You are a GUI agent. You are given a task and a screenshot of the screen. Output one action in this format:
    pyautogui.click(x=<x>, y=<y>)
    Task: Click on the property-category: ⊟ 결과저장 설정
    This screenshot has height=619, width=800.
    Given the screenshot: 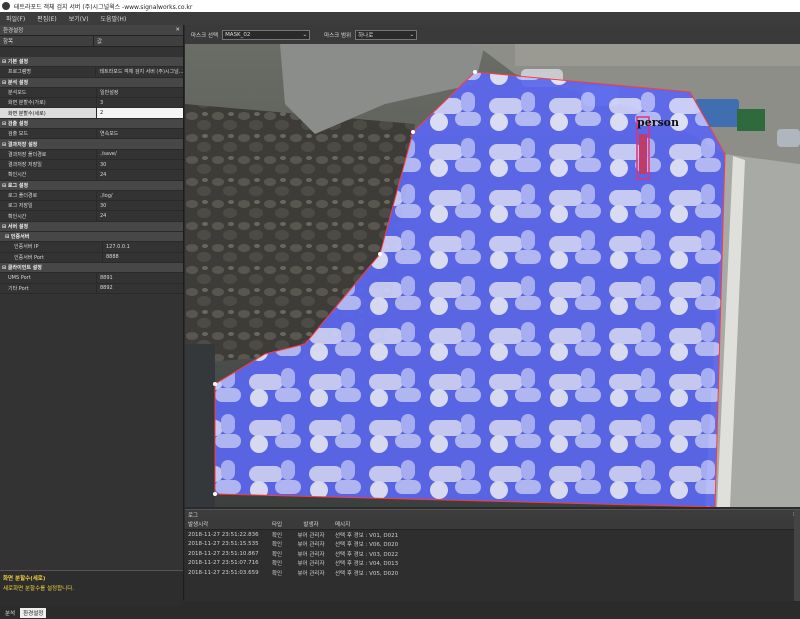 What is the action you would take?
    pyautogui.click(x=91, y=144)
    